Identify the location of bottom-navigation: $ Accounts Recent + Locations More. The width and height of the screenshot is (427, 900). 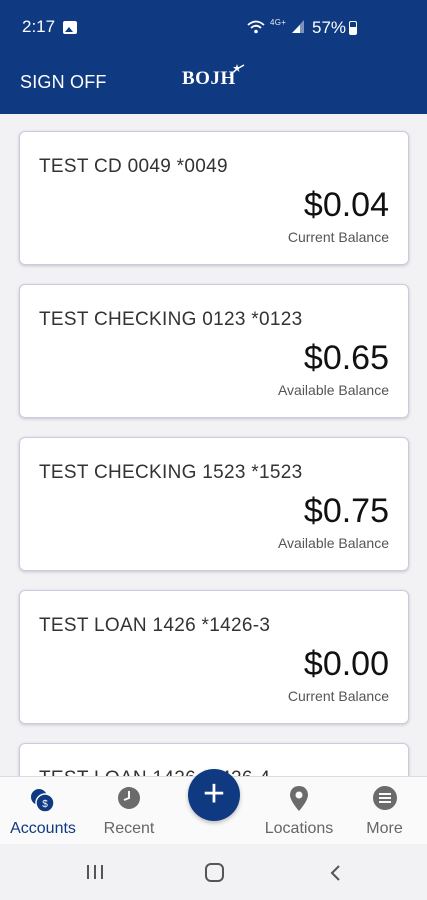
(213, 807).